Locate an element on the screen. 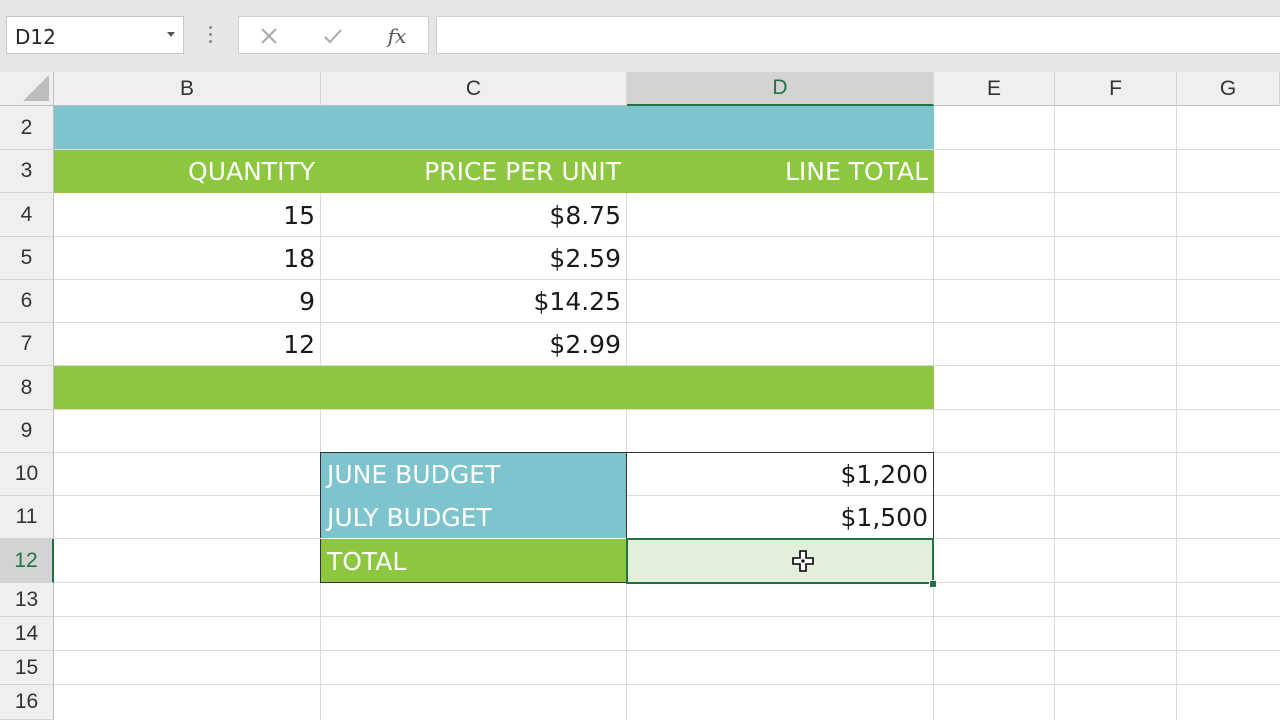 The height and width of the screenshot is (720, 1280). cell-select-cursor-icon is located at coordinates (803, 561).